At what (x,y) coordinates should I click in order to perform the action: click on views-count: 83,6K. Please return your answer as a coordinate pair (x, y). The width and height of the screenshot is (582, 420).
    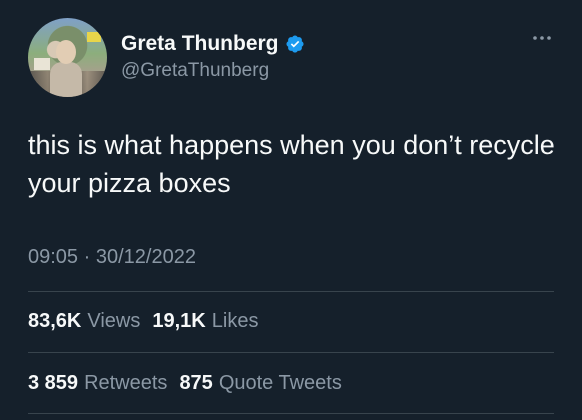
    Looking at the image, I should click on (55, 321).